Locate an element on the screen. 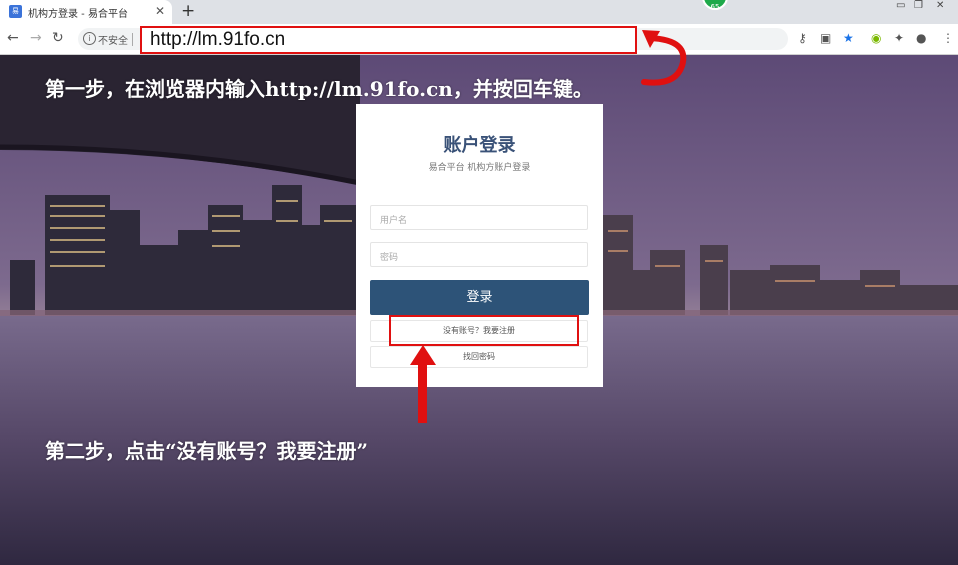 Image resolution: width=958 pixels, height=565 pixels. username-input: 用户名 is located at coordinates (479, 217).